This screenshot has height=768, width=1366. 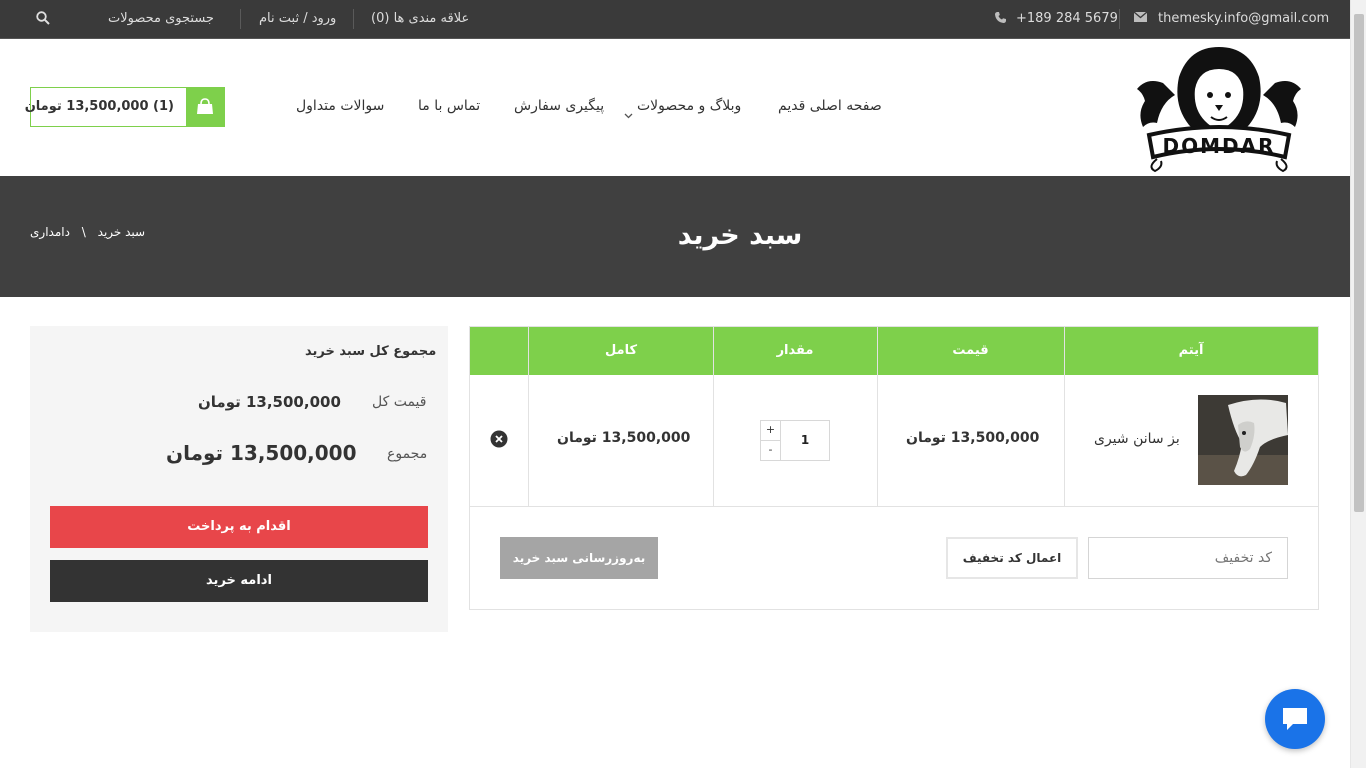 I want to click on contact-email: themesky.info@gmail.com, so click(x=1243, y=18).